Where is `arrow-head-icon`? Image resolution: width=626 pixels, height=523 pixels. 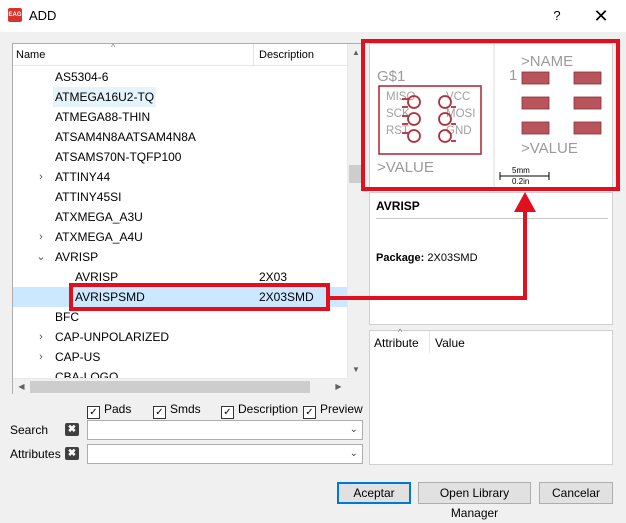 arrow-head-icon is located at coordinates (525, 202).